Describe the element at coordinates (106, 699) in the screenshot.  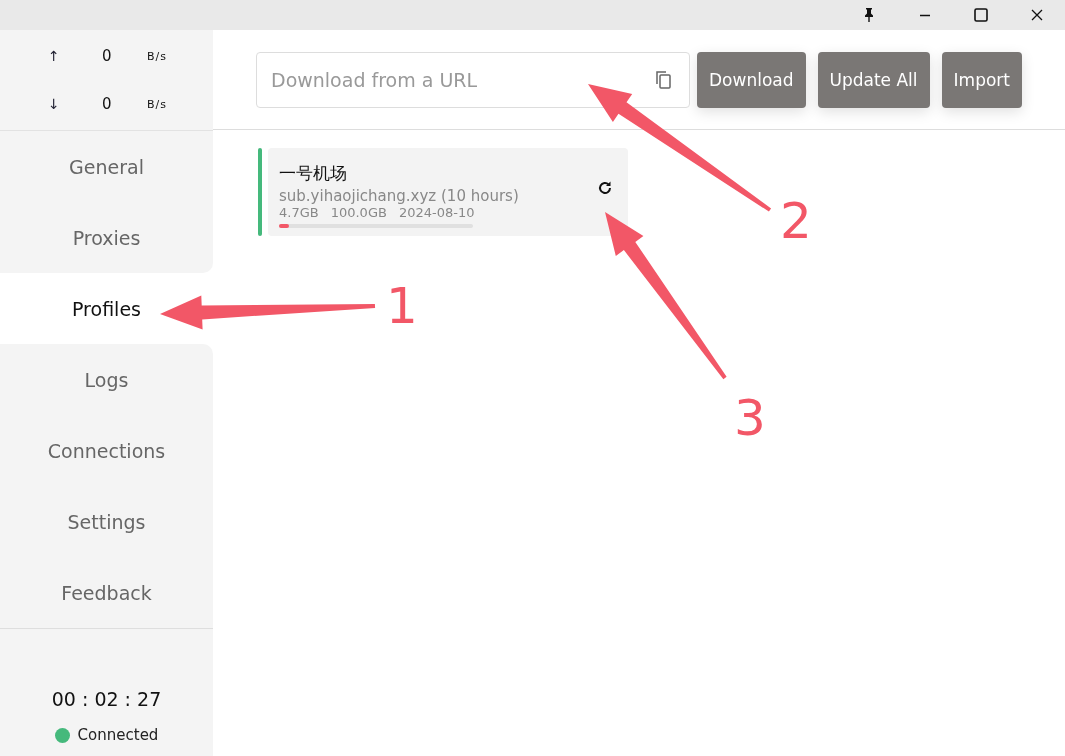
I see `uptime-timer: 00 : 02 : 27` at that location.